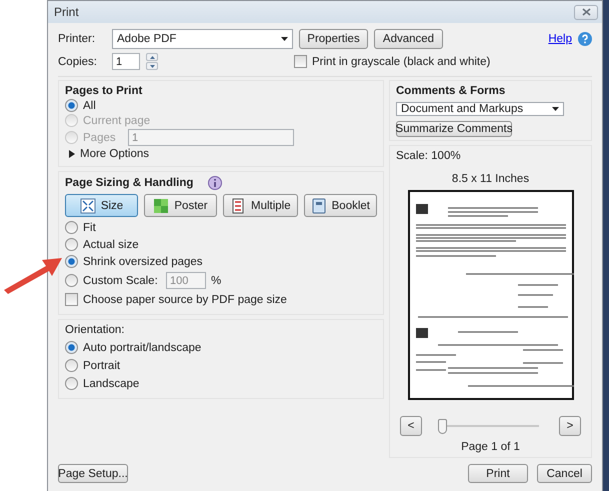 The image size is (609, 491). What do you see at coordinates (116, 120) in the screenshot?
I see `option-label: Current page` at bounding box center [116, 120].